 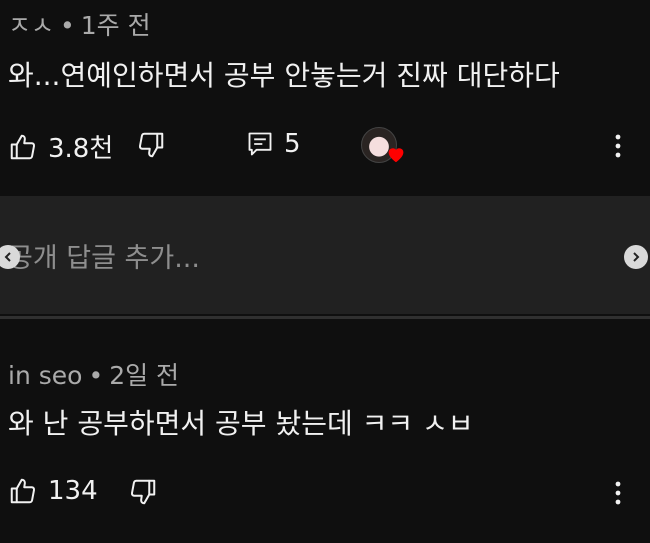 What do you see at coordinates (260, 144) in the screenshot?
I see `comment-icon` at bounding box center [260, 144].